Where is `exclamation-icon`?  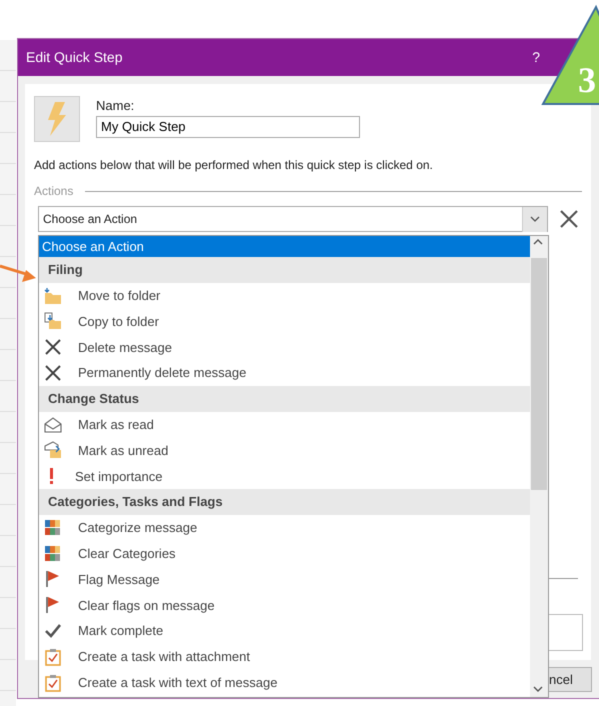 exclamation-icon is located at coordinates (51, 476).